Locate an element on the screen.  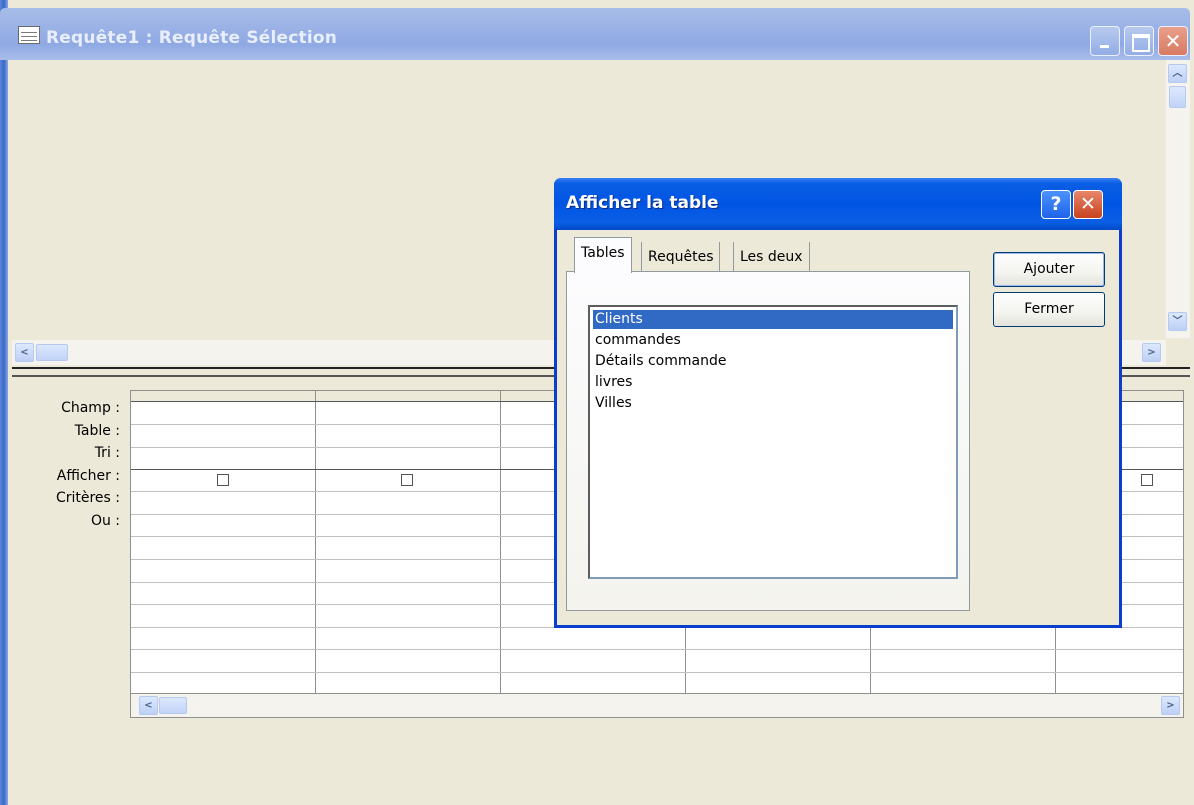
close-window-button: ✕ is located at coordinates (1173, 41).